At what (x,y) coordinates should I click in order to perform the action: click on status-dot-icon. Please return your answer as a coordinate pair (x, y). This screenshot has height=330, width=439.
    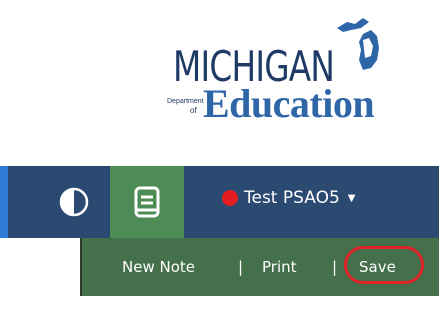
    Looking at the image, I should click on (230, 198).